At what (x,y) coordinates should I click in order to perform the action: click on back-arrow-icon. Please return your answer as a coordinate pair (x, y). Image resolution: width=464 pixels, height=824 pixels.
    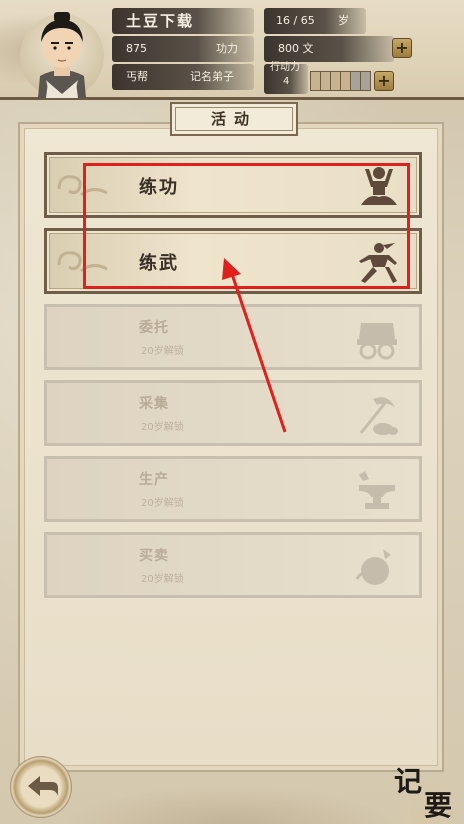
    Looking at the image, I should click on (43, 786).